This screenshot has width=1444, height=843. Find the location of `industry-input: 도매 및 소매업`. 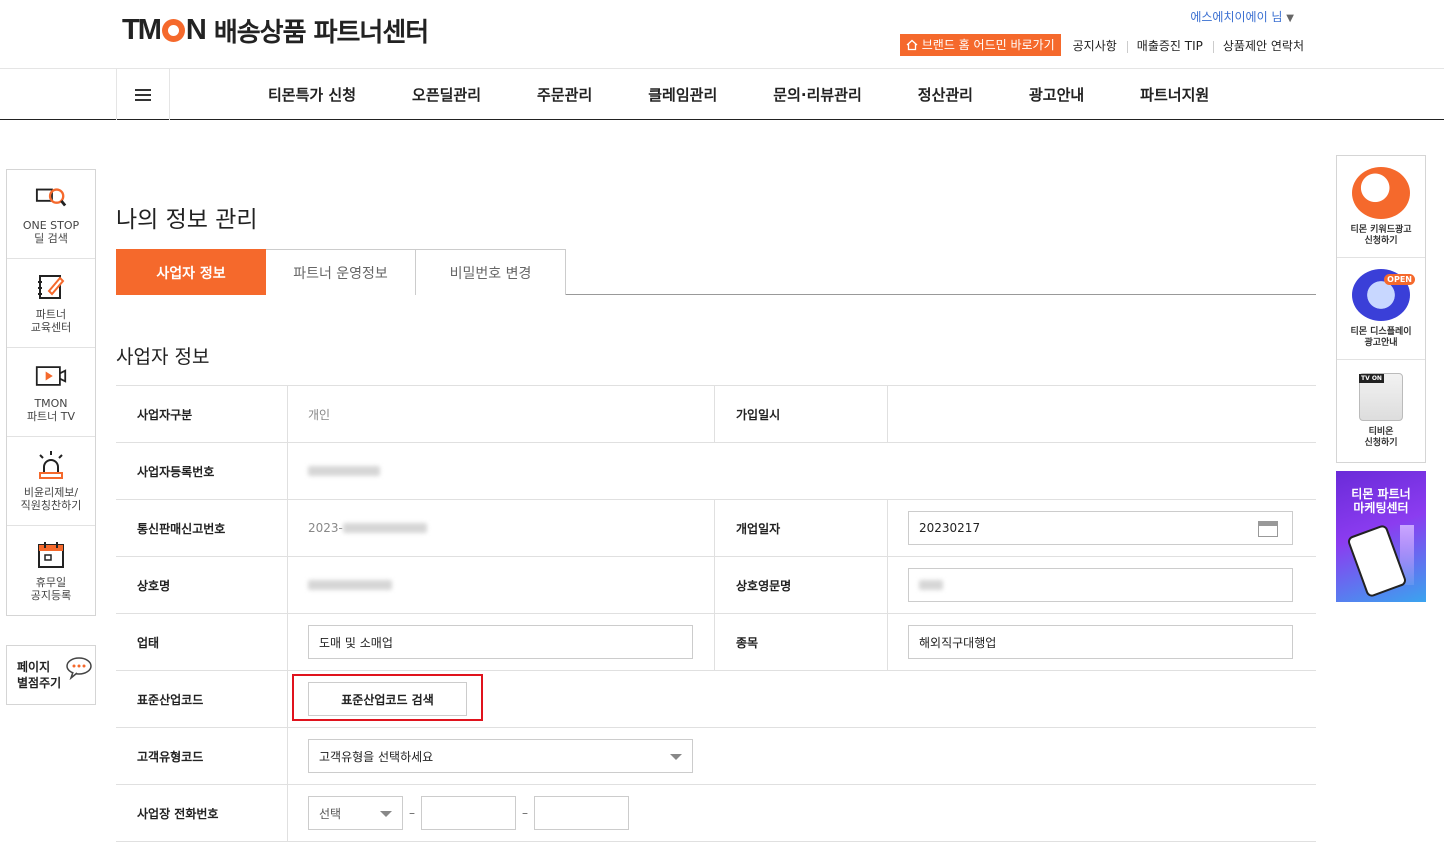

industry-input: 도매 및 소매업 is located at coordinates (500, 642).